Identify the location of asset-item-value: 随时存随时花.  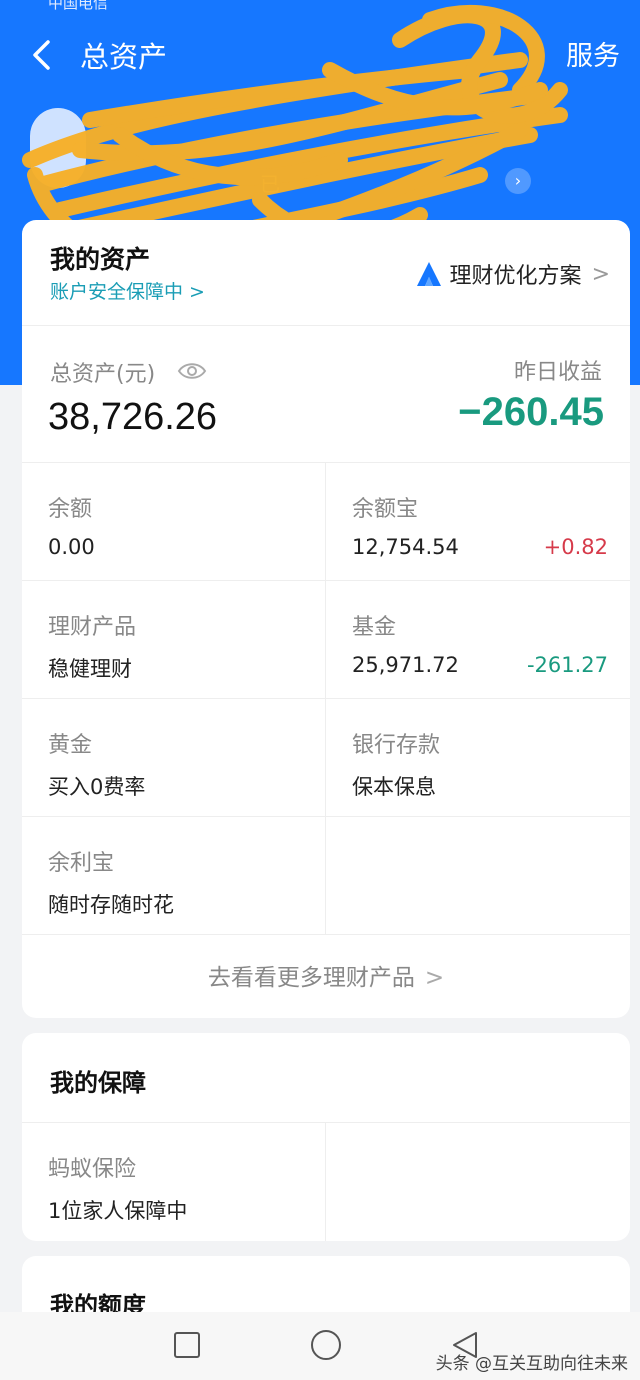
(111, 905).